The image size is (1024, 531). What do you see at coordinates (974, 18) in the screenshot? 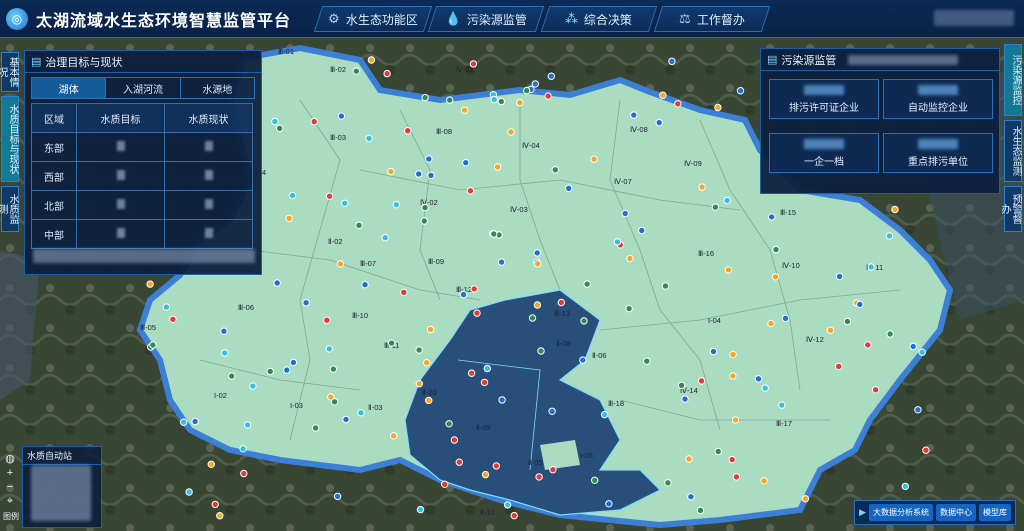
I see `user-info` at bounding box center [974, 18].